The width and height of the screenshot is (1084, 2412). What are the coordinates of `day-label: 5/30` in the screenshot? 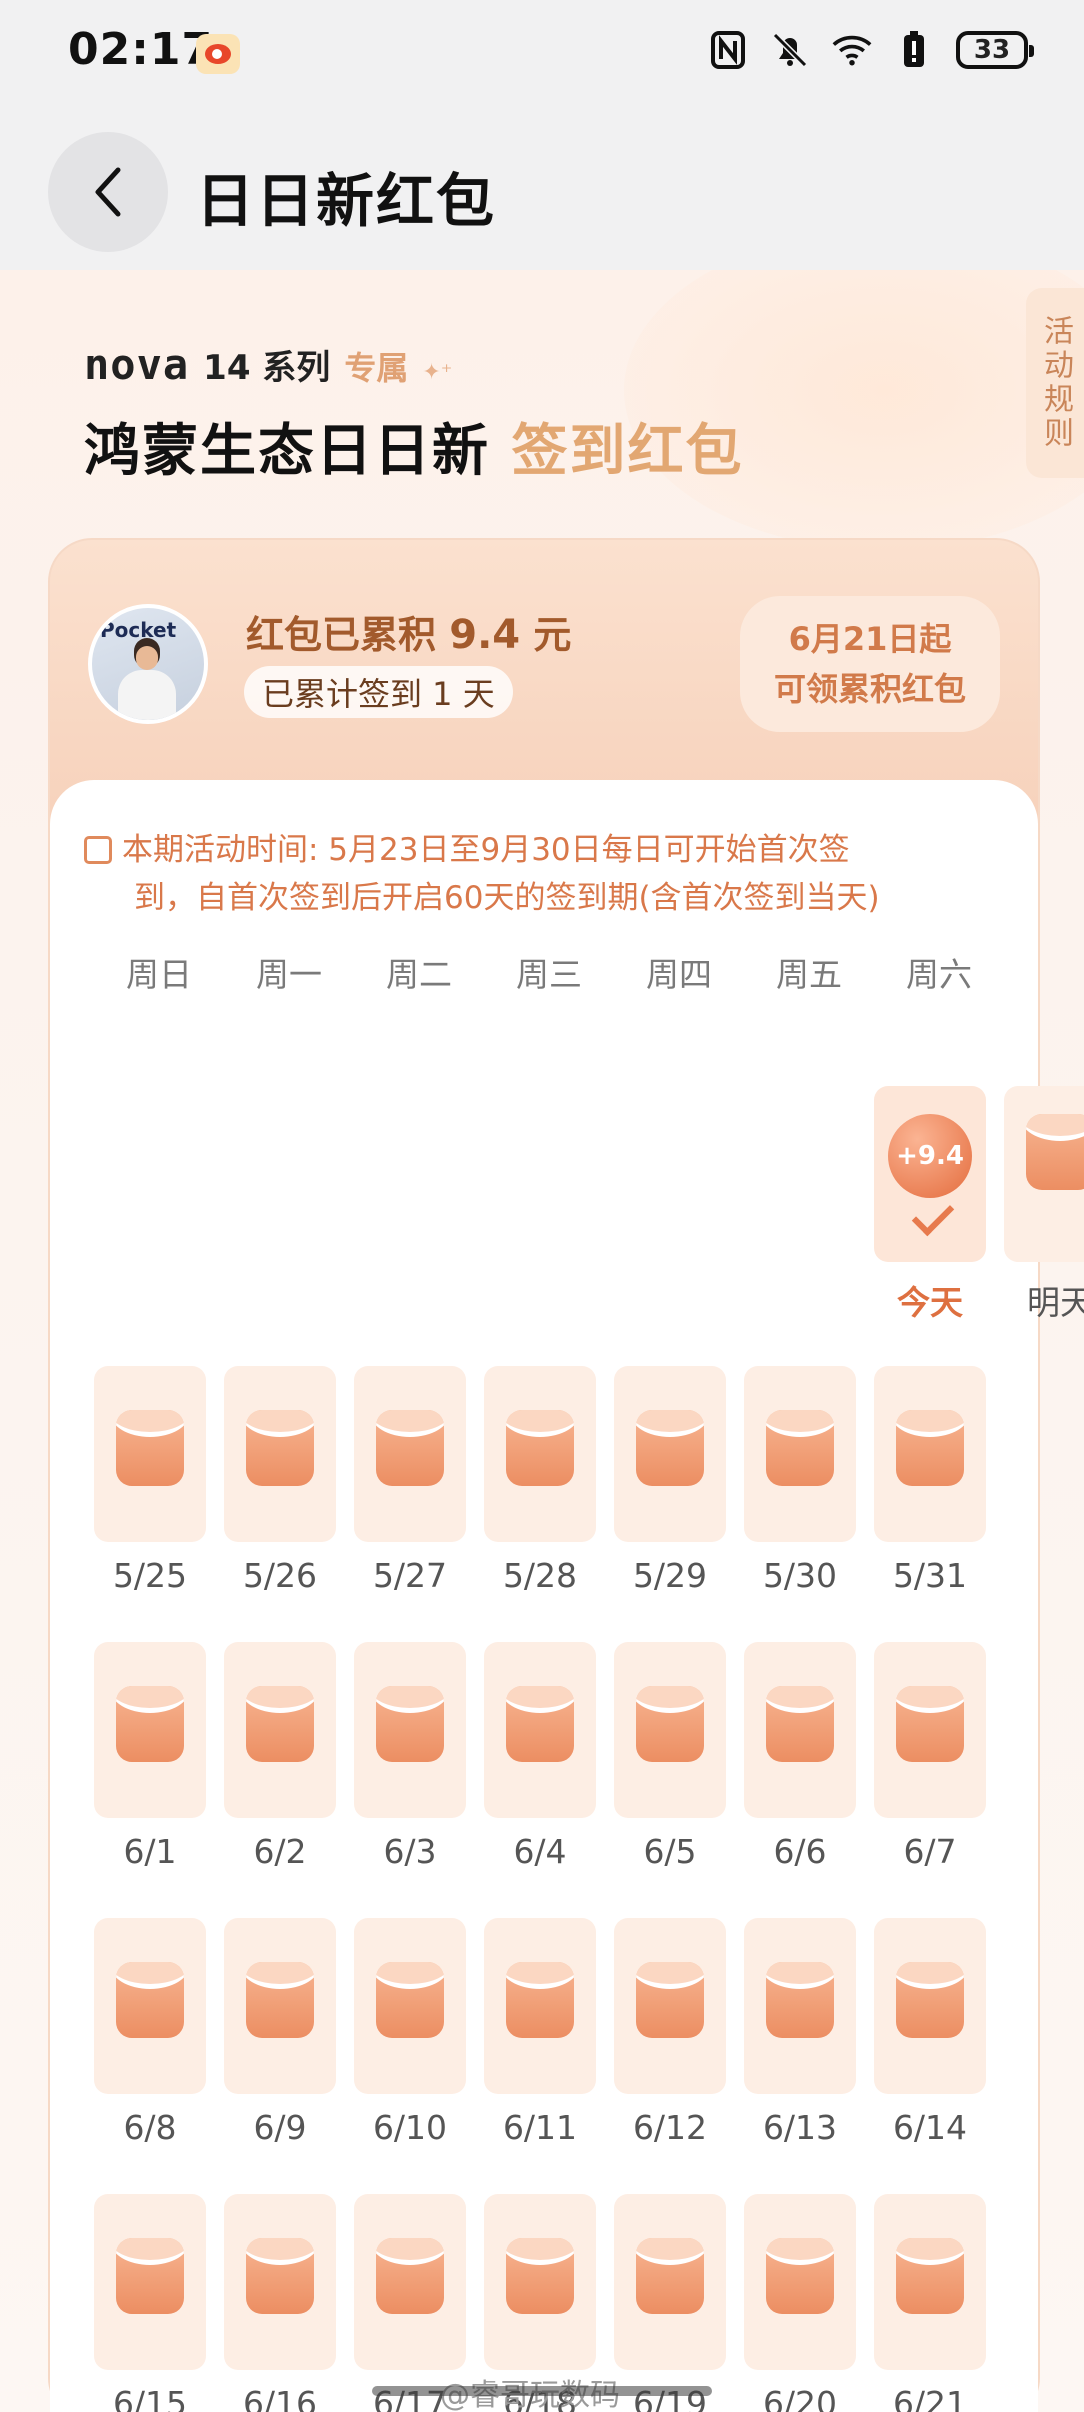 It's located at (800, 1575).